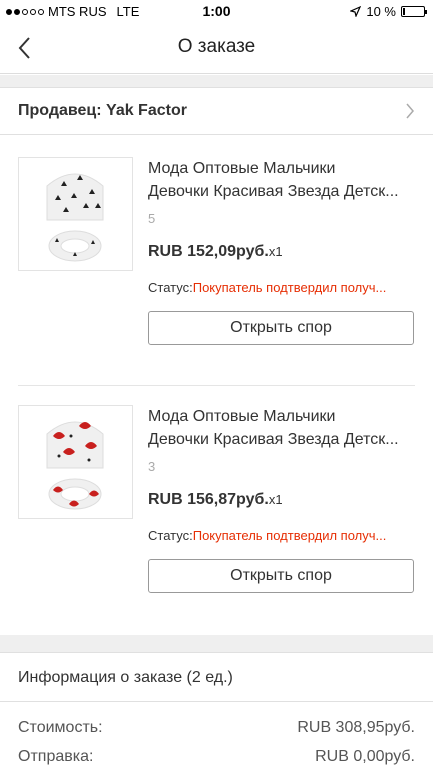 The image size is (433, 770). What do you see at coordinates (125, 677) in the screenshot?
I see `order-info-title: Информация о заказе (2 ед.)` at bounding box center [125, 677].